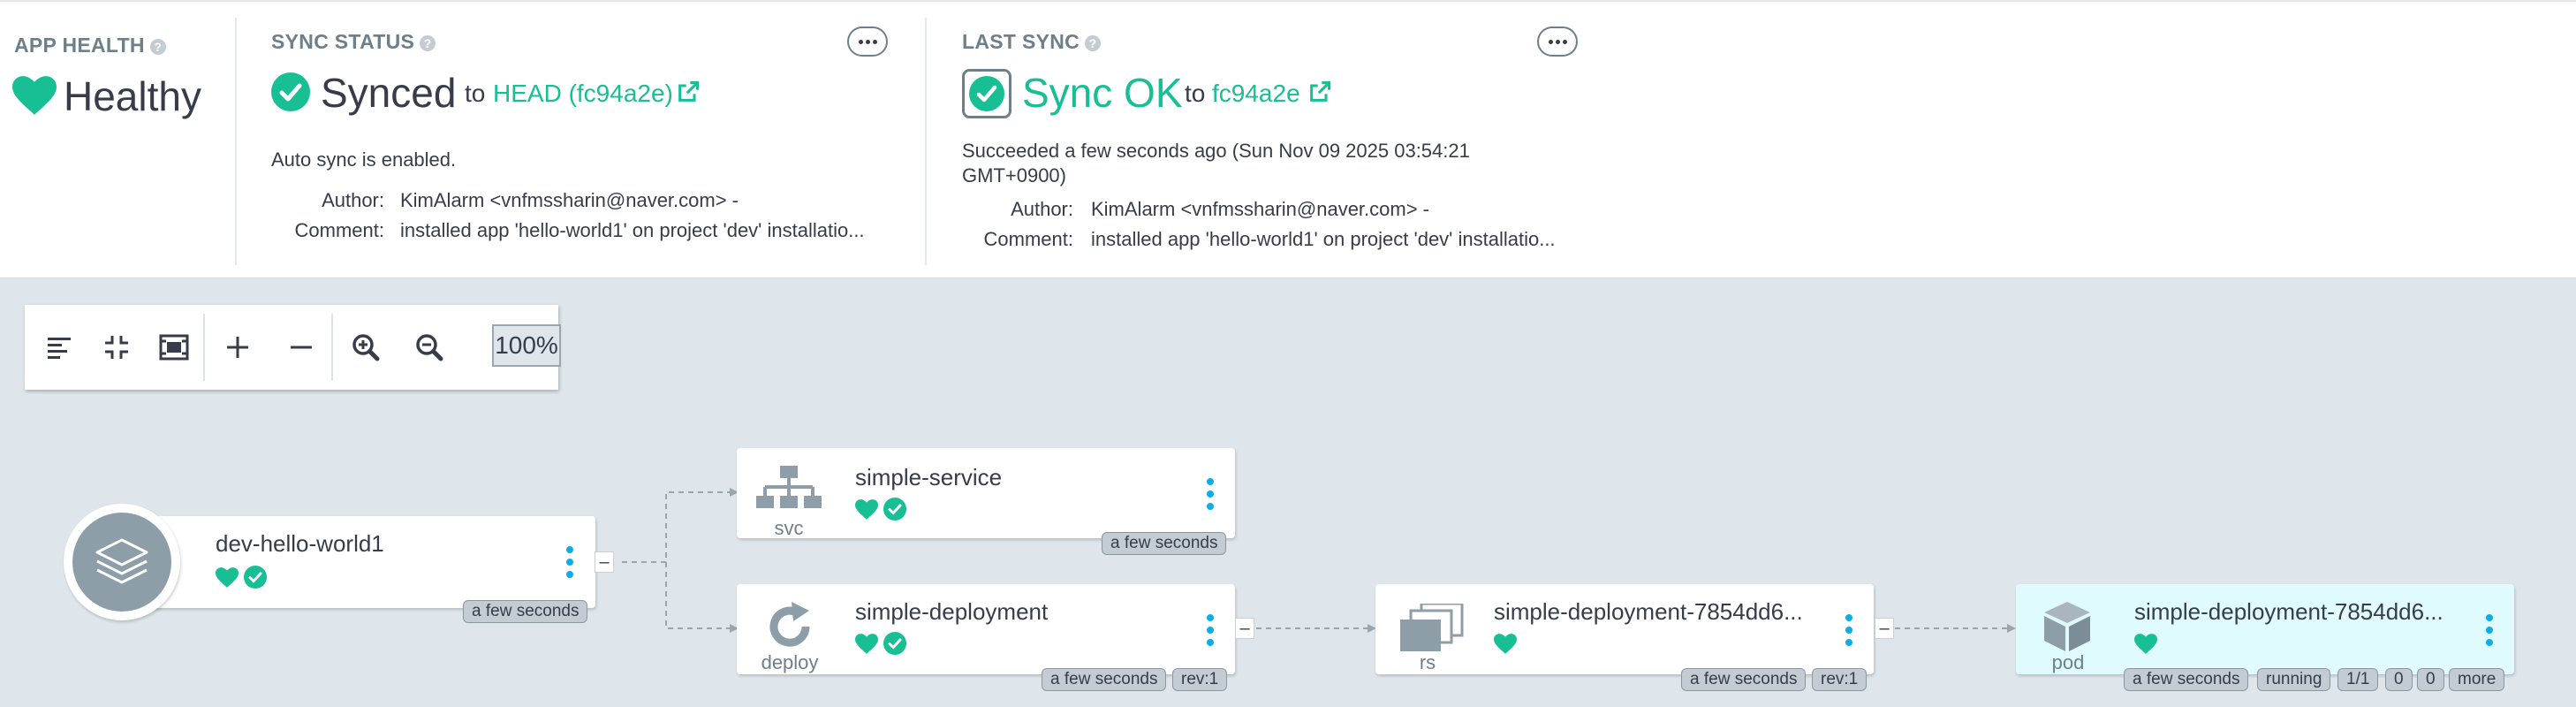  I want to click on refresh-icon, so click(790, 629).